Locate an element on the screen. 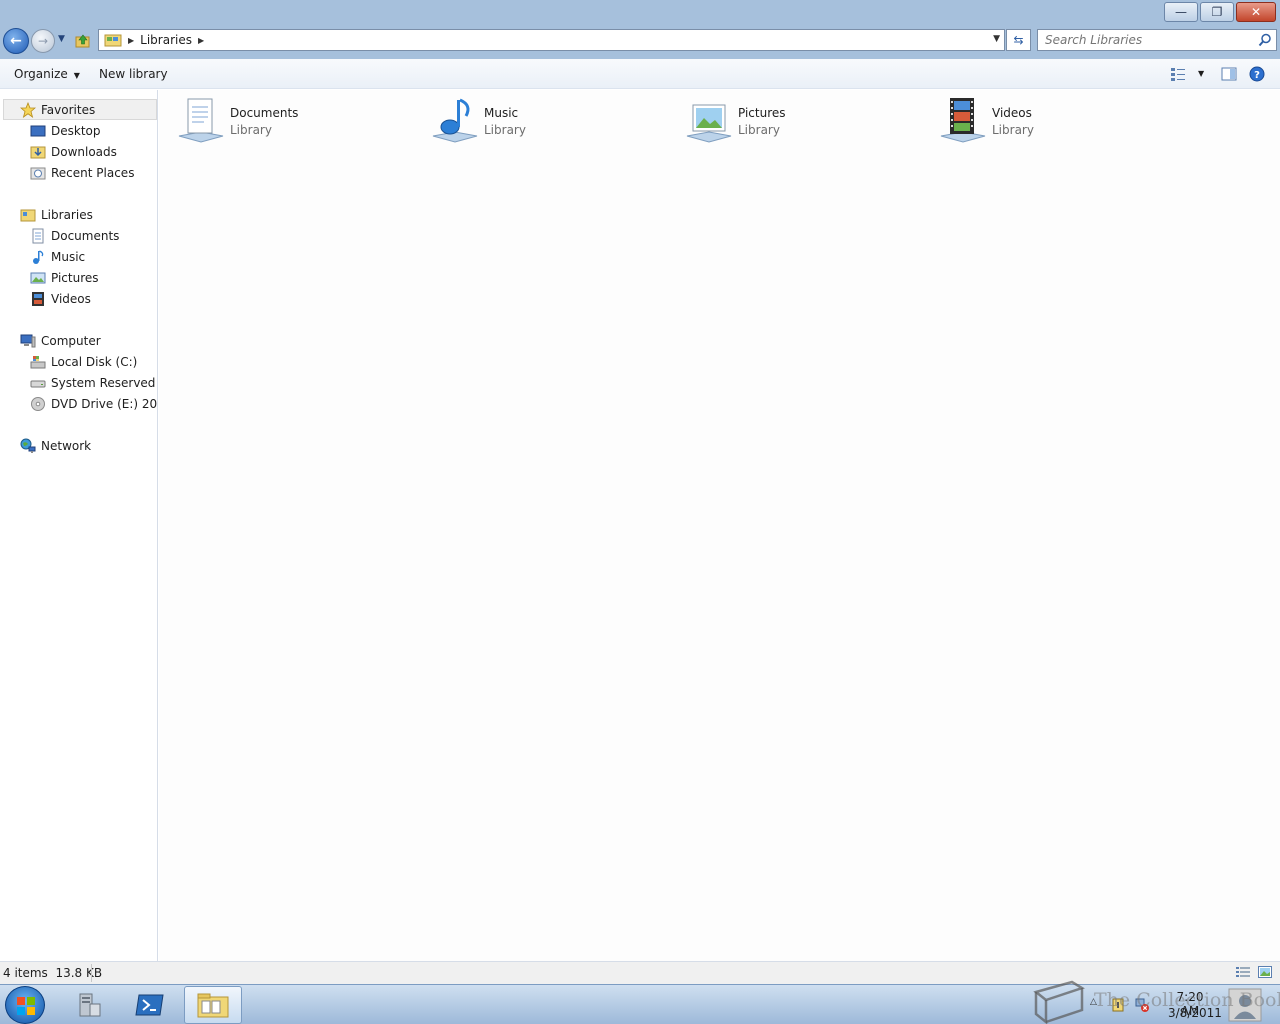 The image size is (1280, 1024). taskbar-server-manager-button is located at coordinates (89, 1005).